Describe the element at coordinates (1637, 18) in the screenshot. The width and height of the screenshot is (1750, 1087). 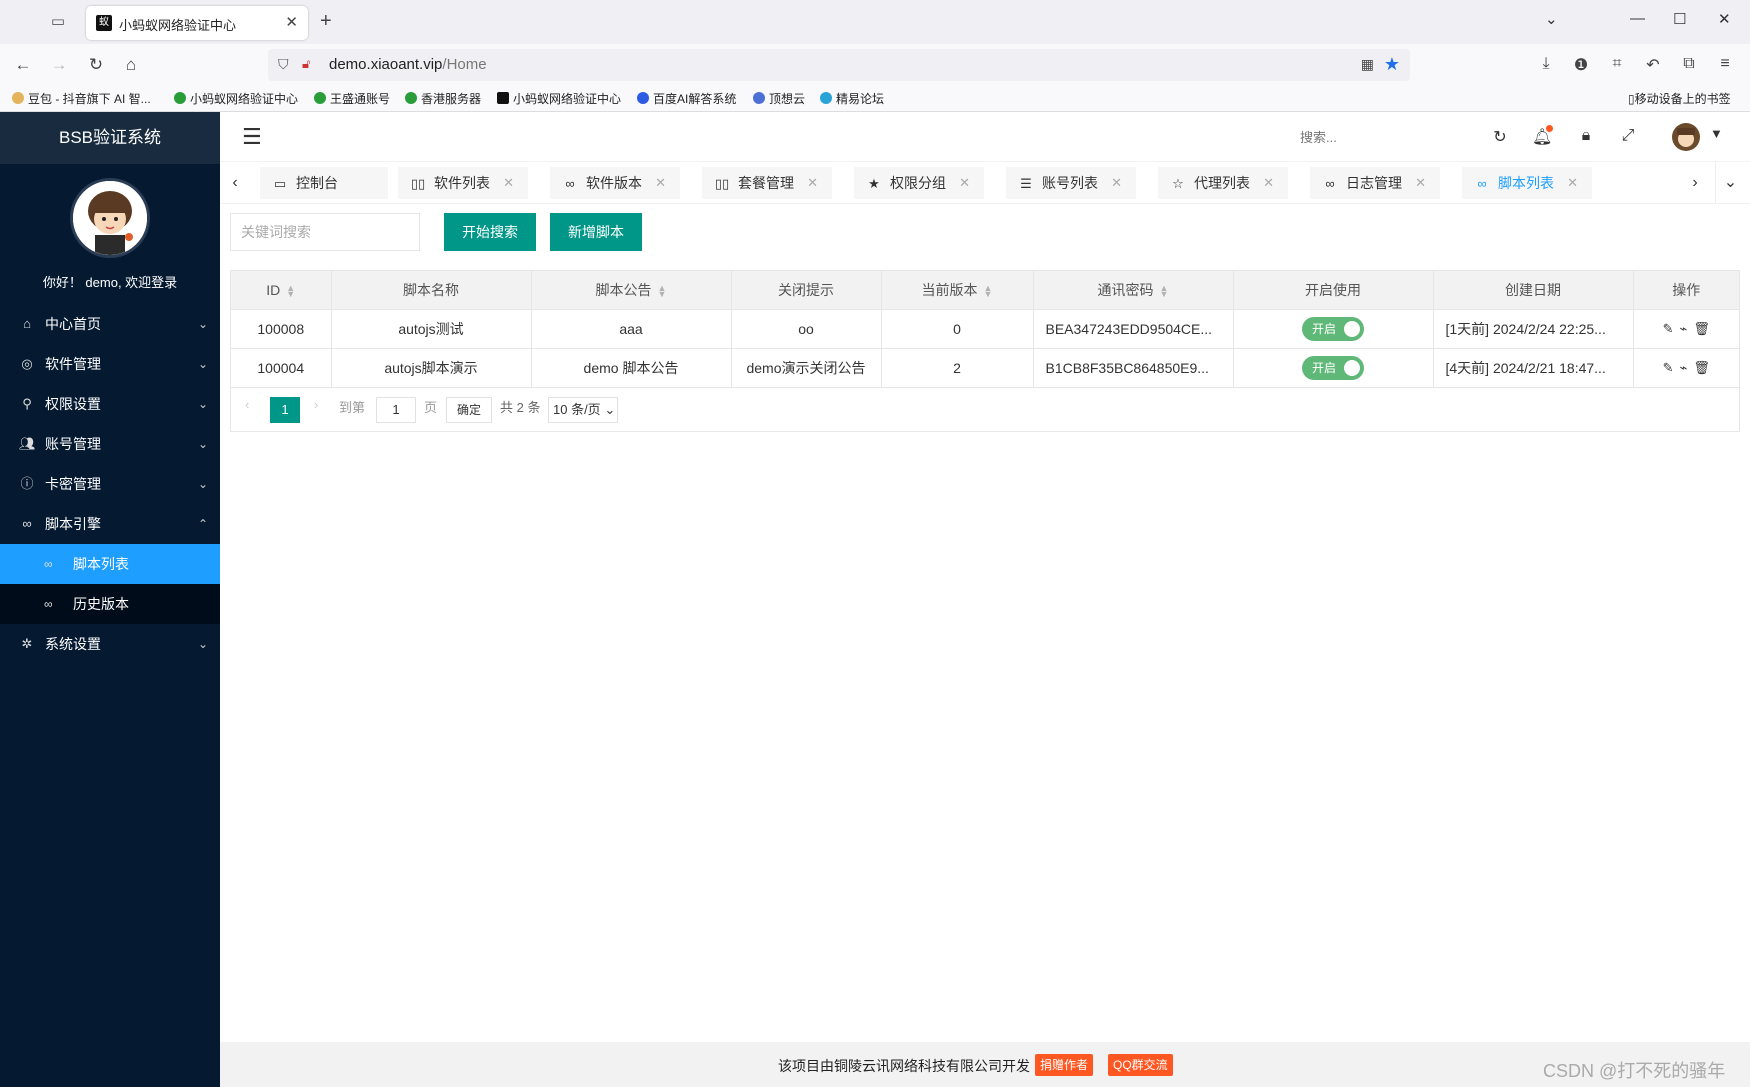
I see `minimize-icon: —` at that location.